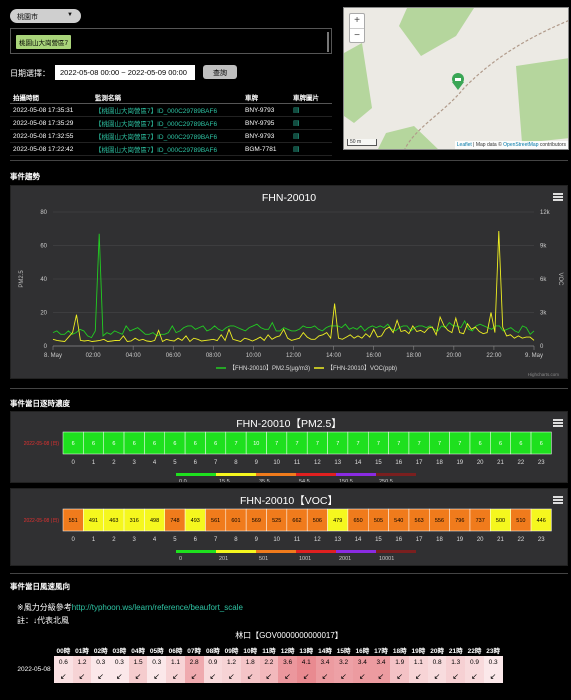 The image size is (571, 700). Describe the element at coordinates (408, 137) in the screenshot. I see `map-park-area` at that location.